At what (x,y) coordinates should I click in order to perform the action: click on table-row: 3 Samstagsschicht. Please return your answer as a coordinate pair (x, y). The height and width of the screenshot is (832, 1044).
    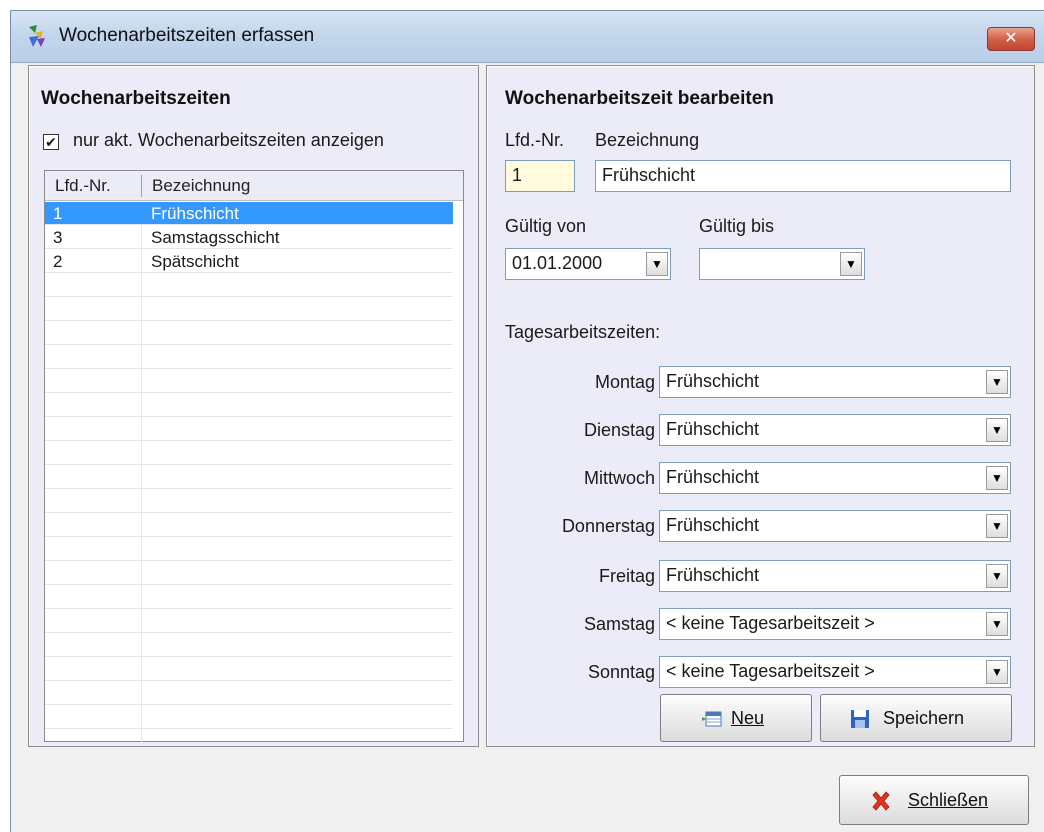
    Looking at the image, I should click on (249, 237).